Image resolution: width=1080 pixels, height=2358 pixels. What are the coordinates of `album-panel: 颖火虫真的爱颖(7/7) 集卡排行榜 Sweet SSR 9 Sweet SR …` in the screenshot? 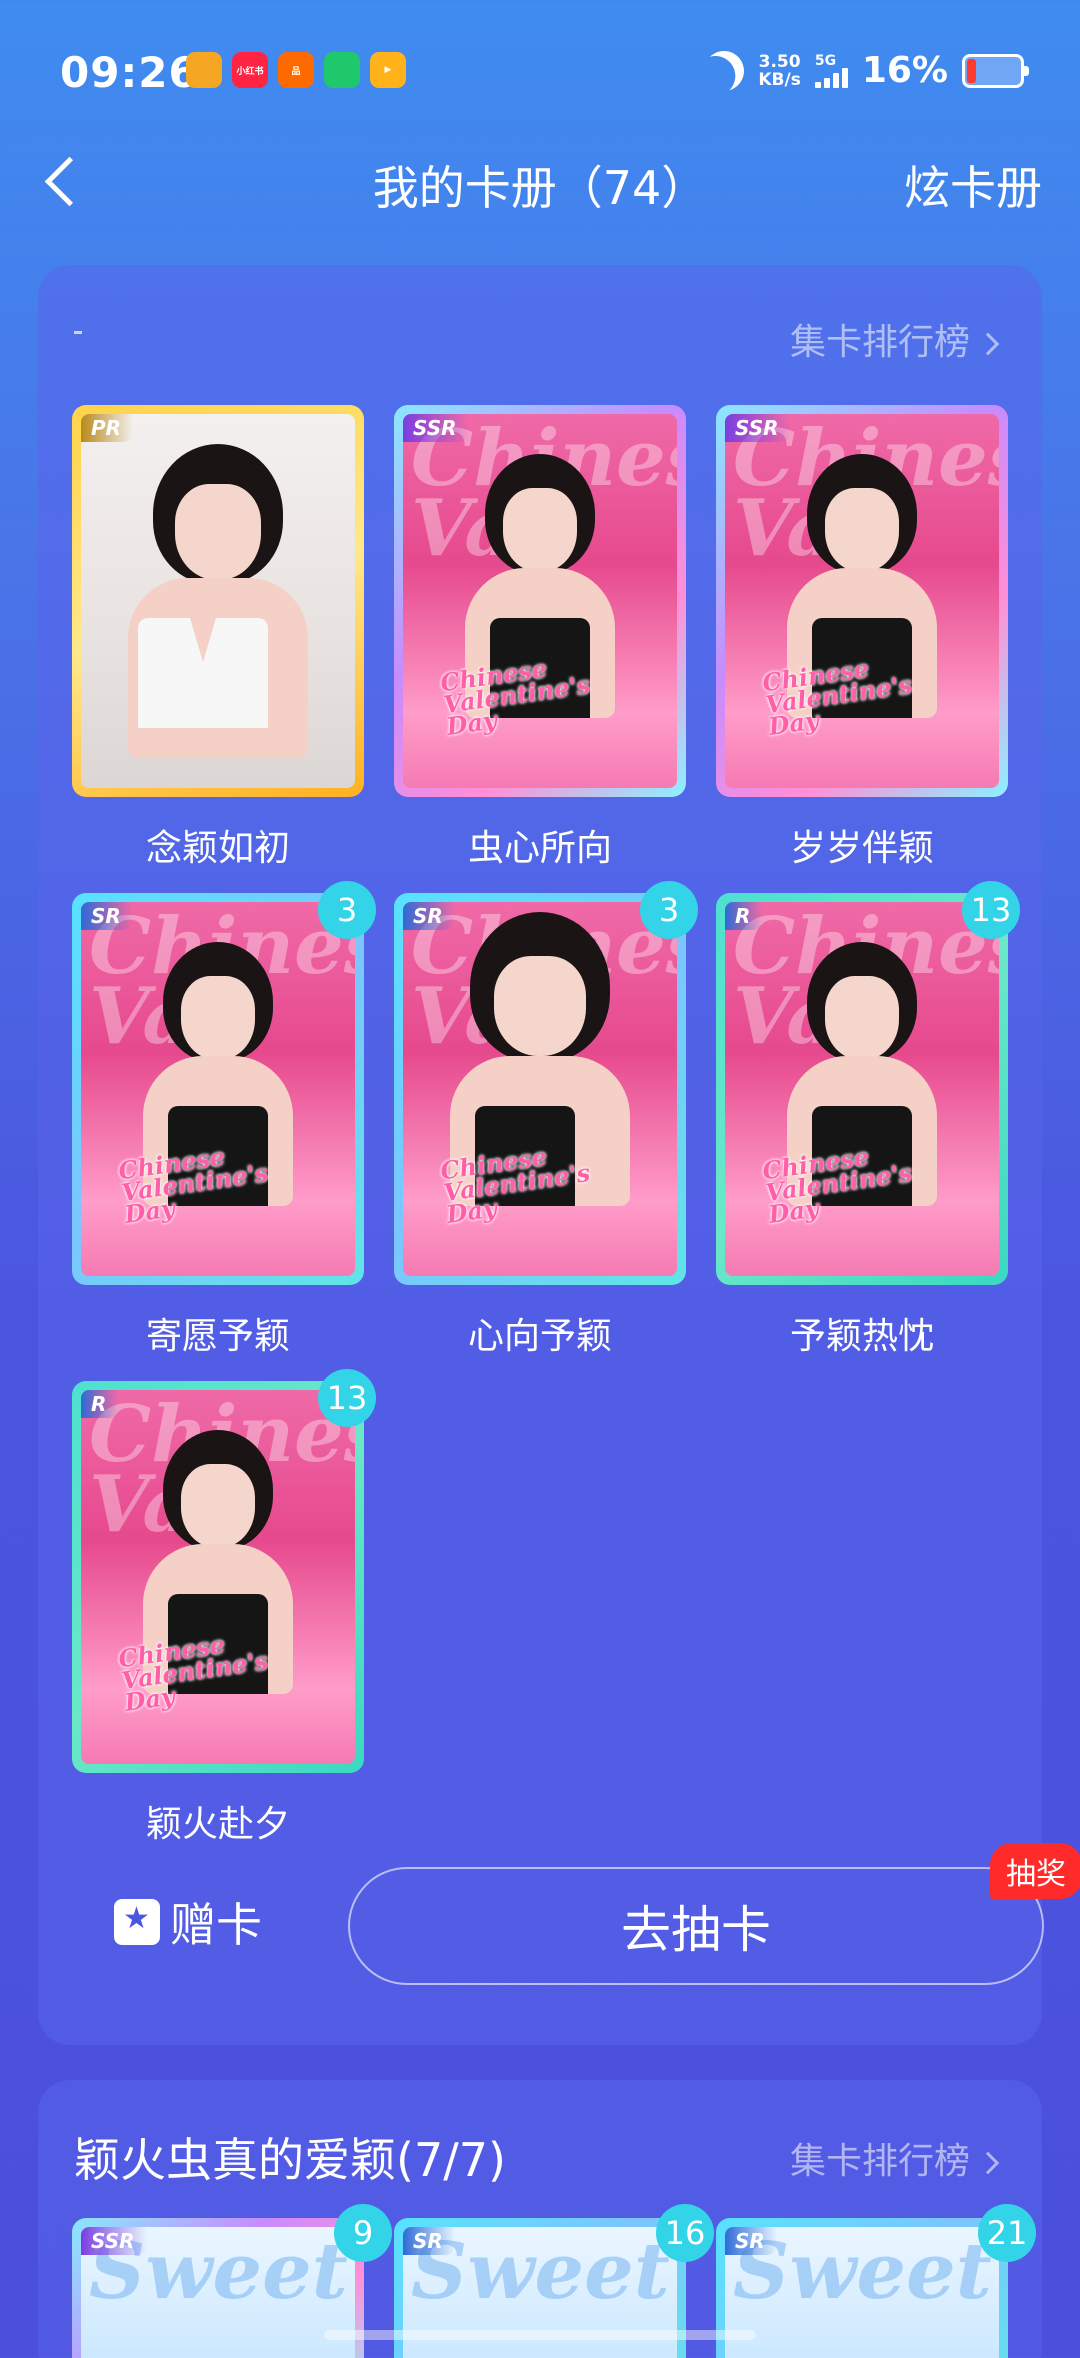 It's located at (540, 2219).